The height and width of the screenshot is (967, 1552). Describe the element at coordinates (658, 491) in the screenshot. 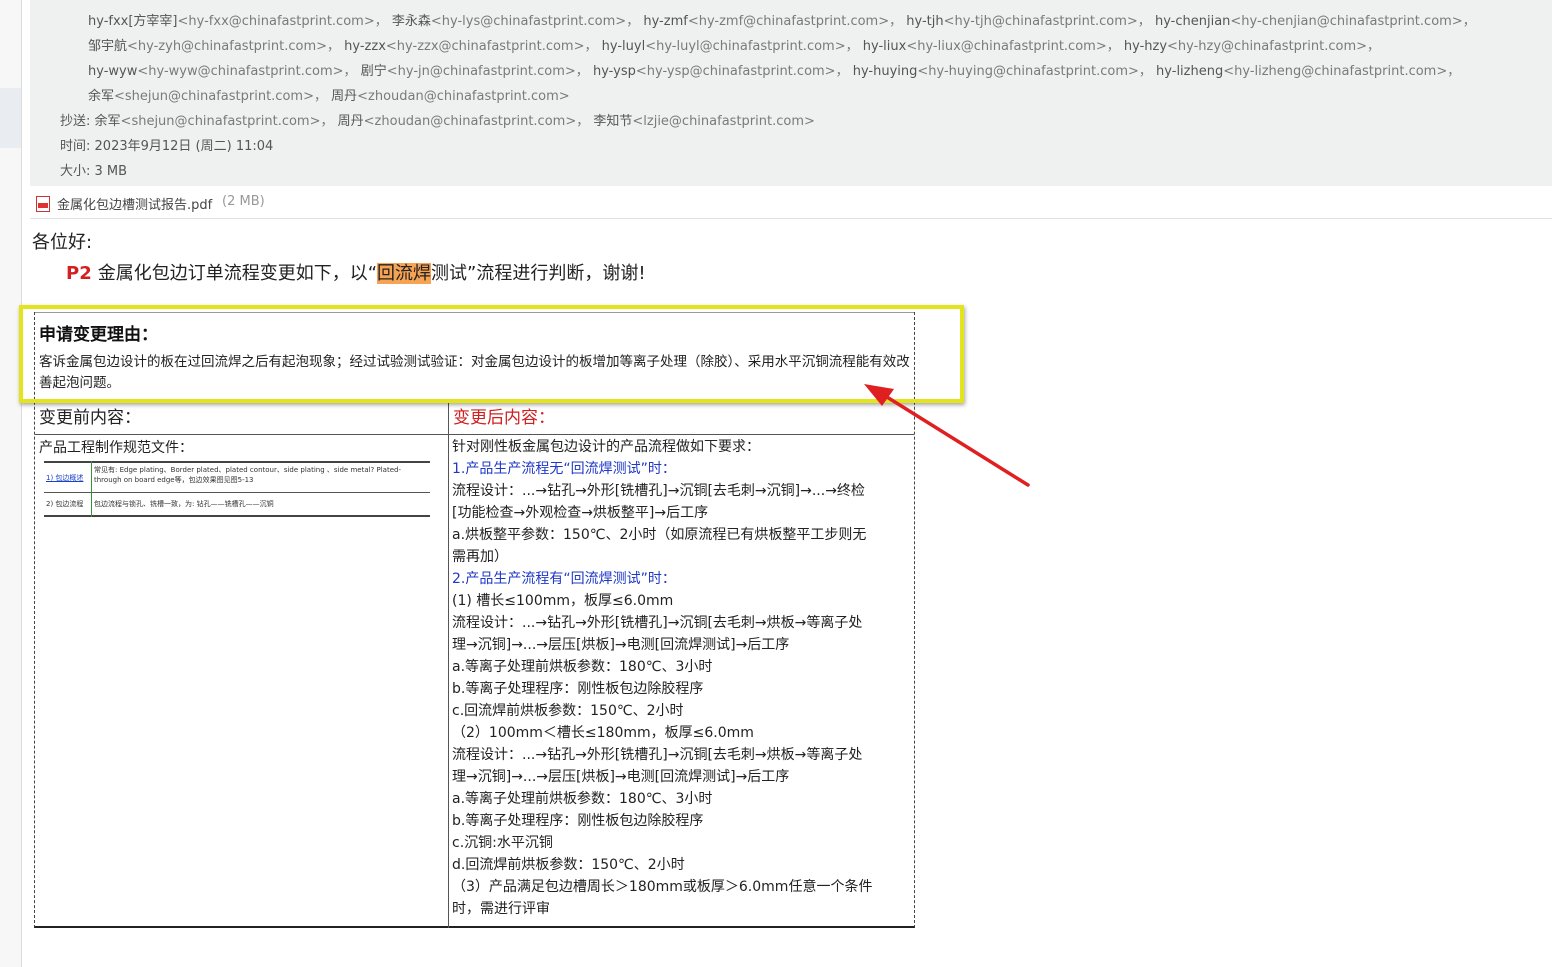

I see `after-line: 流程设计：...→钻孔→外形[铣槽孔]→沉铜[去毛刺→沉铜]→...→终检` at that location.